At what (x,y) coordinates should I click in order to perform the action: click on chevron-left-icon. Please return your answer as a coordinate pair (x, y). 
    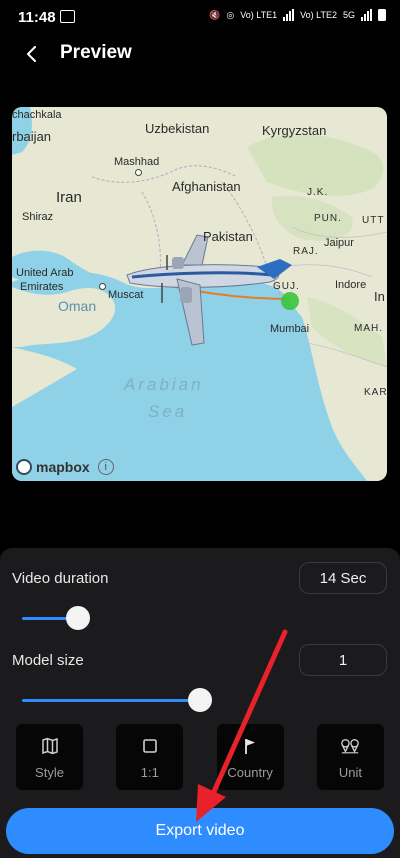
    Looking at the image, I should click on (31, 54).